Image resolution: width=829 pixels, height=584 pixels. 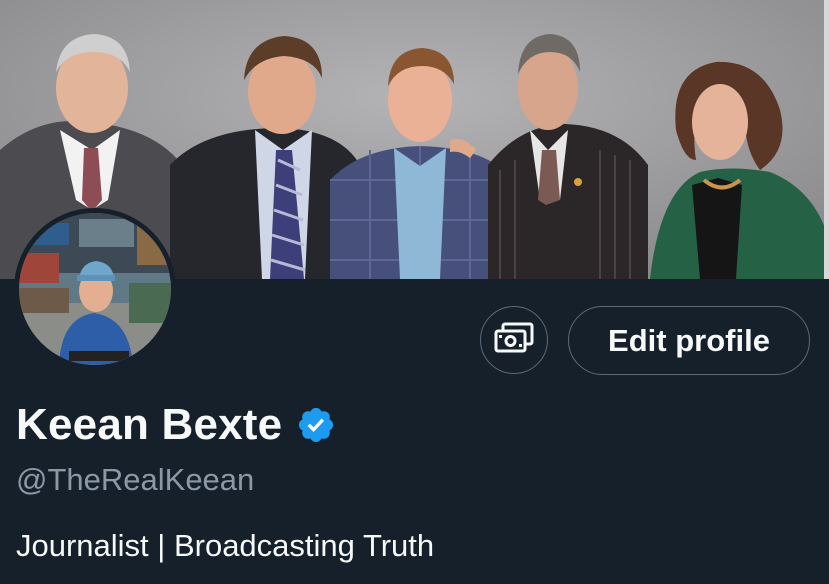 I want to click on profile-handle: @TheRealKeean, so click(x=135, y=479).